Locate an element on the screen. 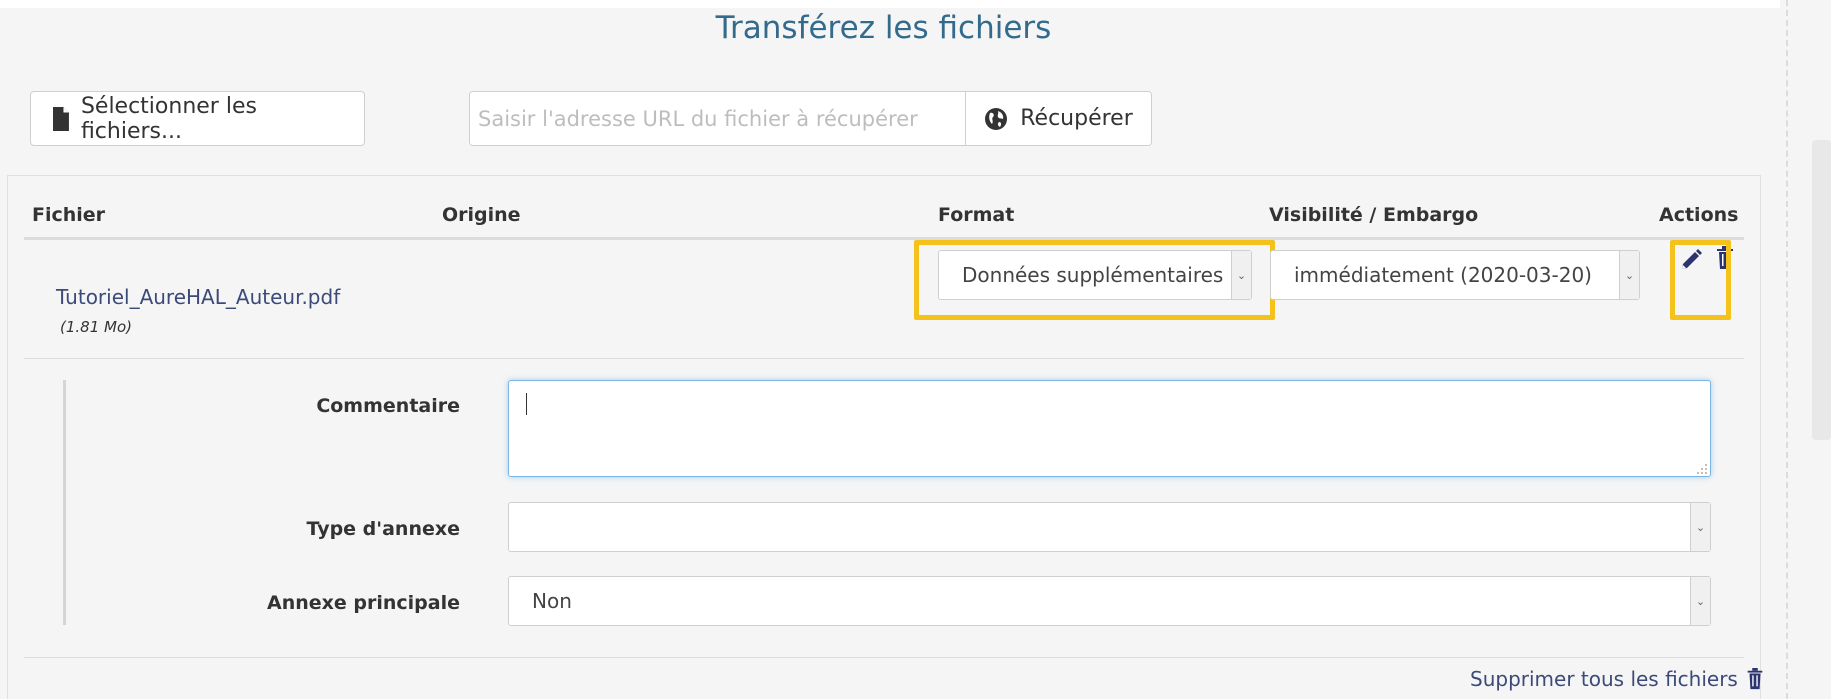 The height and width of the screenshot is (699, 1831). actions-highlight is located at coordinates (1700, 280).